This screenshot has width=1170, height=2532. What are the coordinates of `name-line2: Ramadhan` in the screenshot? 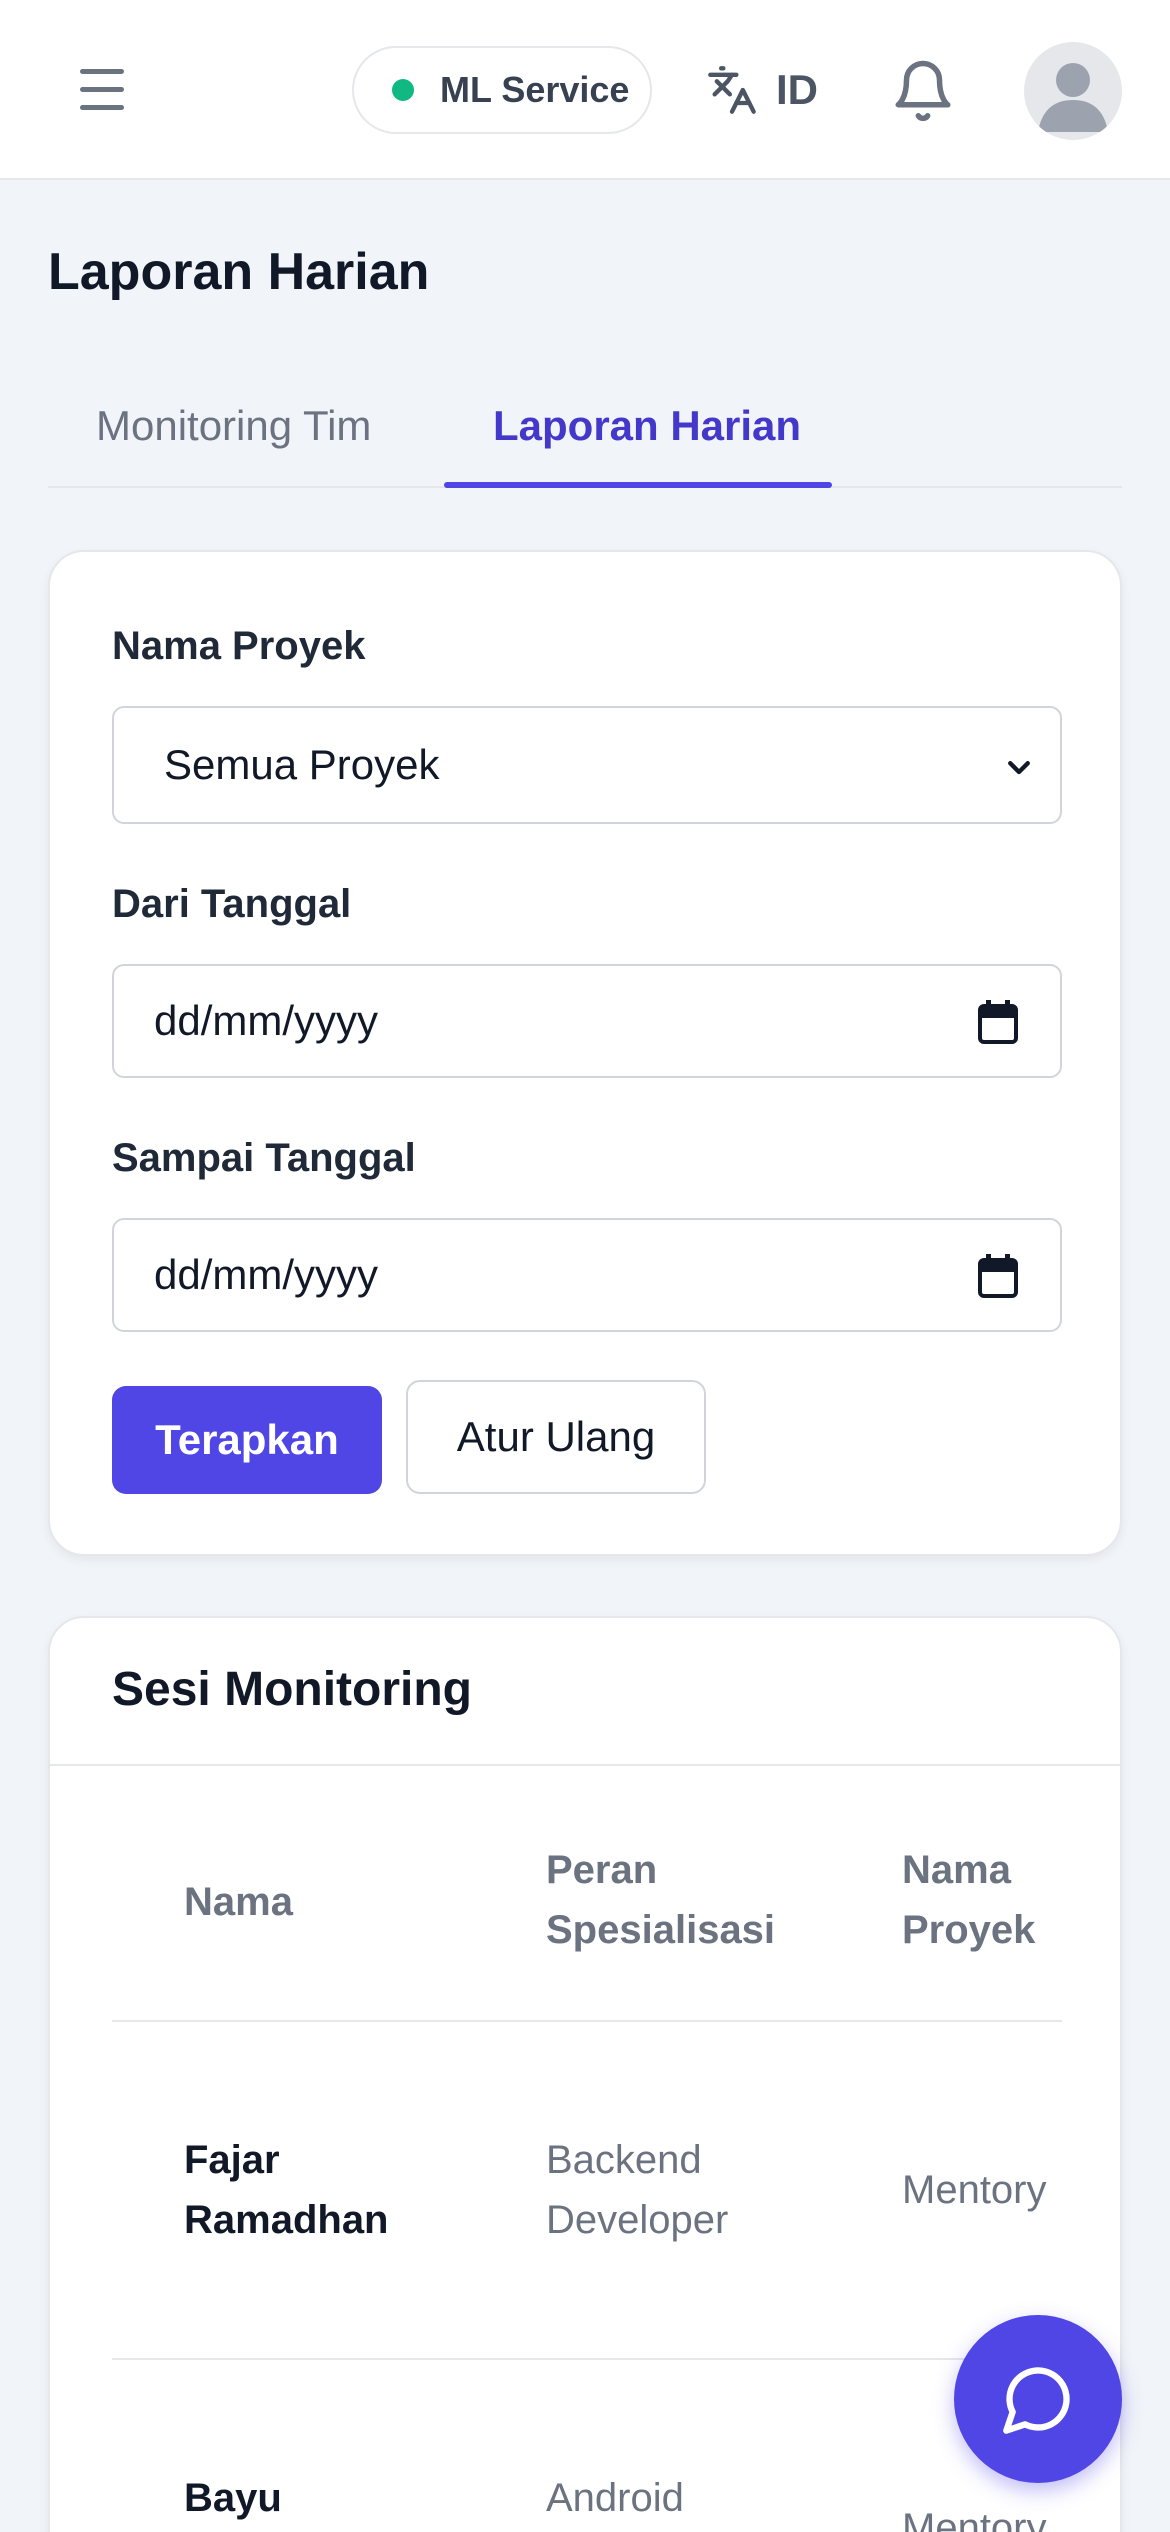 It's located at (286, 2220).